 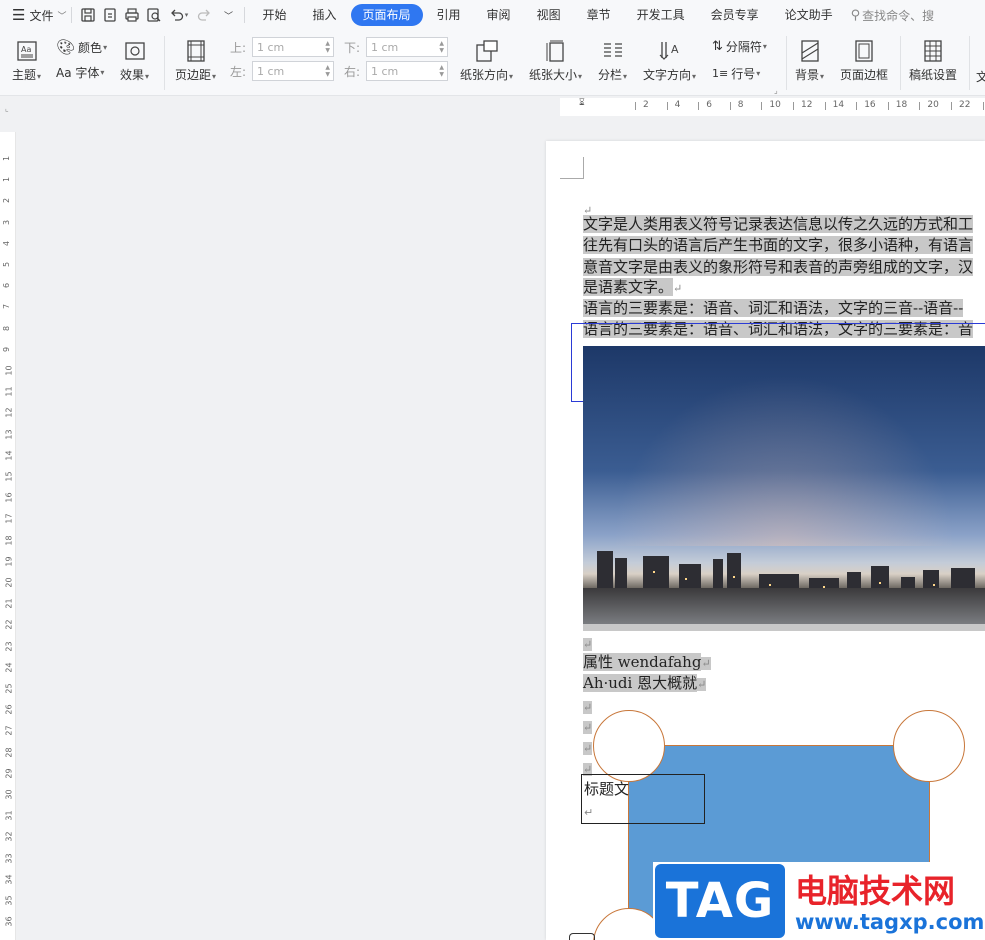 I want to click on horizontal-ruler: ⏳︎ 24681012141618202224, so click(x=772, y=107).